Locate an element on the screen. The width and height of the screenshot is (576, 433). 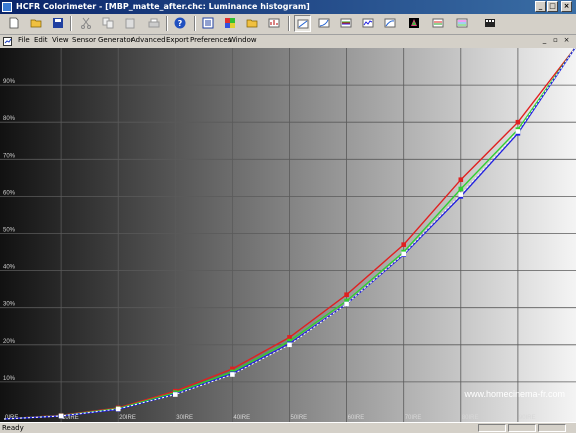
film-view-button is located at coordinates (490, 23).